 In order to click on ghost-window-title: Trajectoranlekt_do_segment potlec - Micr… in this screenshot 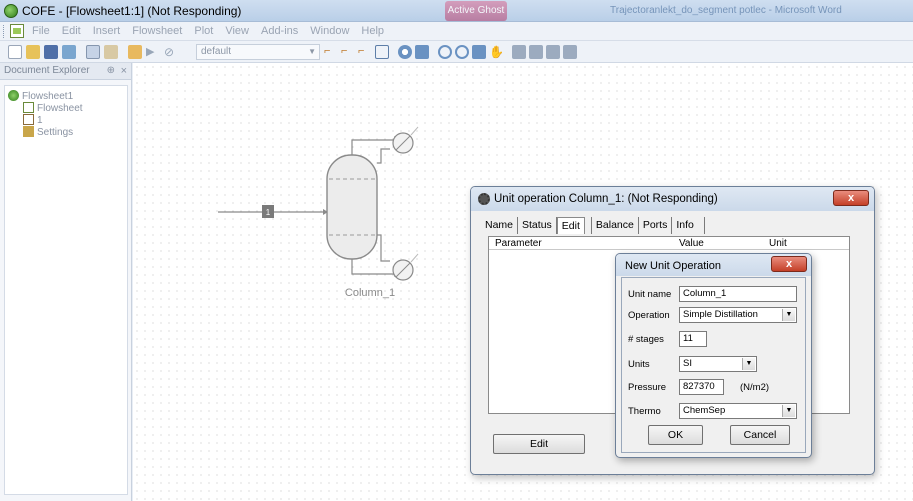, I will do `click(726, 10)`.